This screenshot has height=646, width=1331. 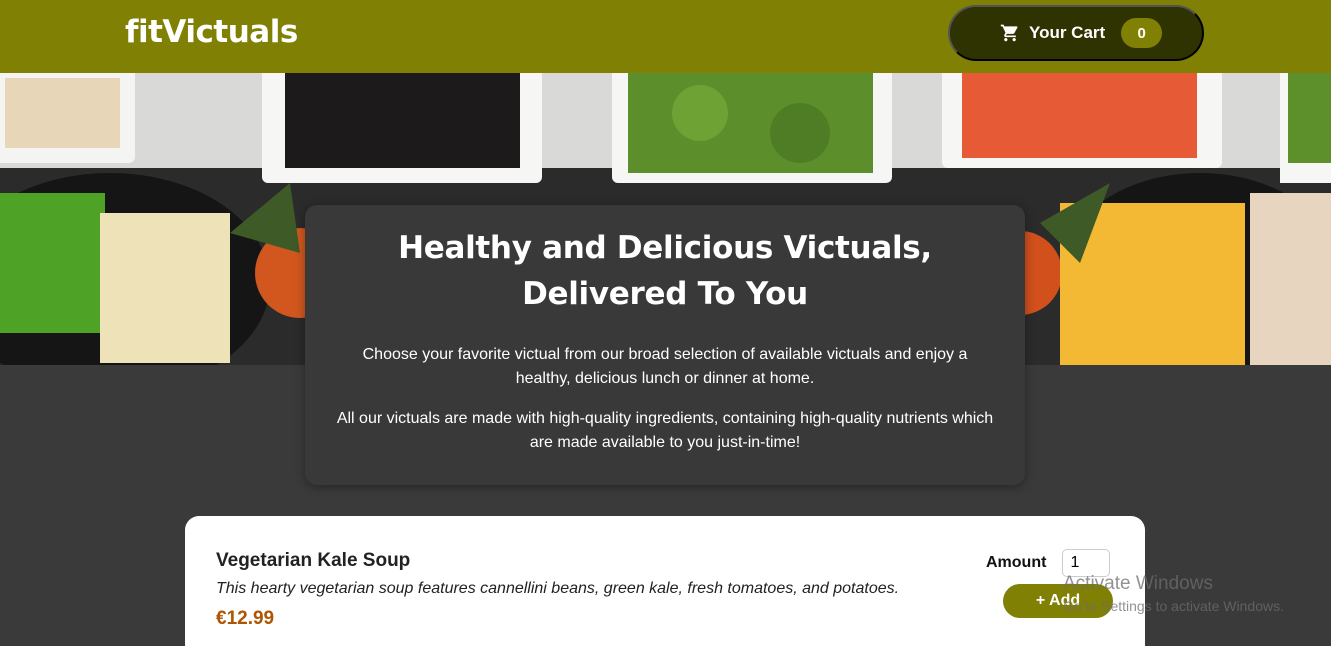 I want to click on amount-label: Amount, so click(x=1016, y=562).